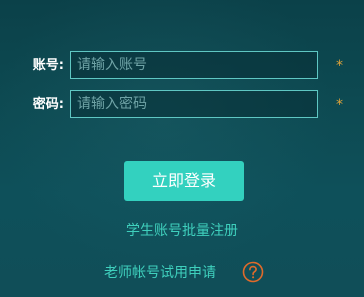 Image resolution: width=364 pixels, height=297 pixels. Describe the element at coordinates (48, 65) in the screenshot. I see `account-label: 账号:` at that location.